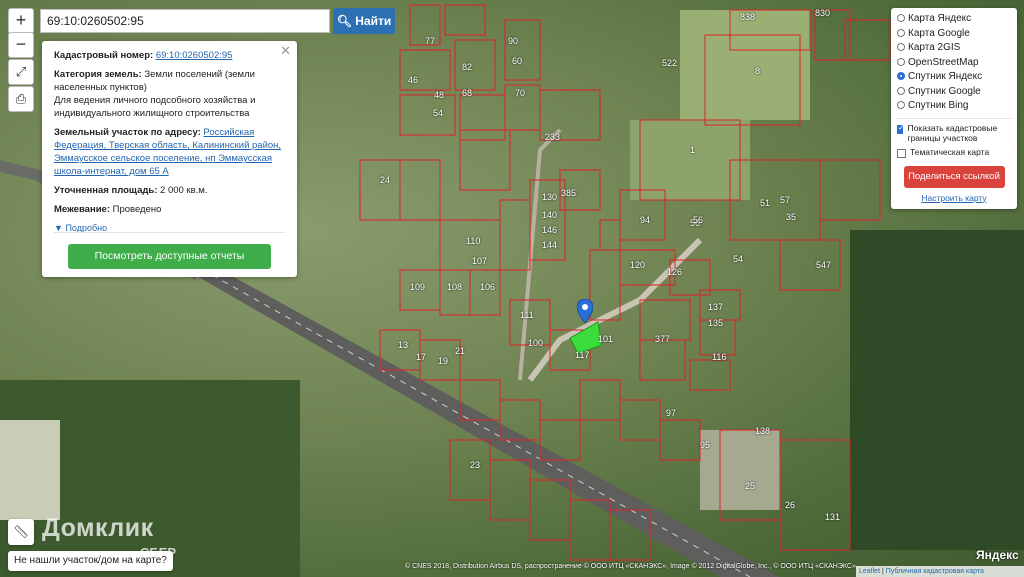 This screenshot has width=1024, height=577. What do you see at coordinates (473, 241) in the screenshot?
I see `plot-number: 110` at bounding box center [473, 241].